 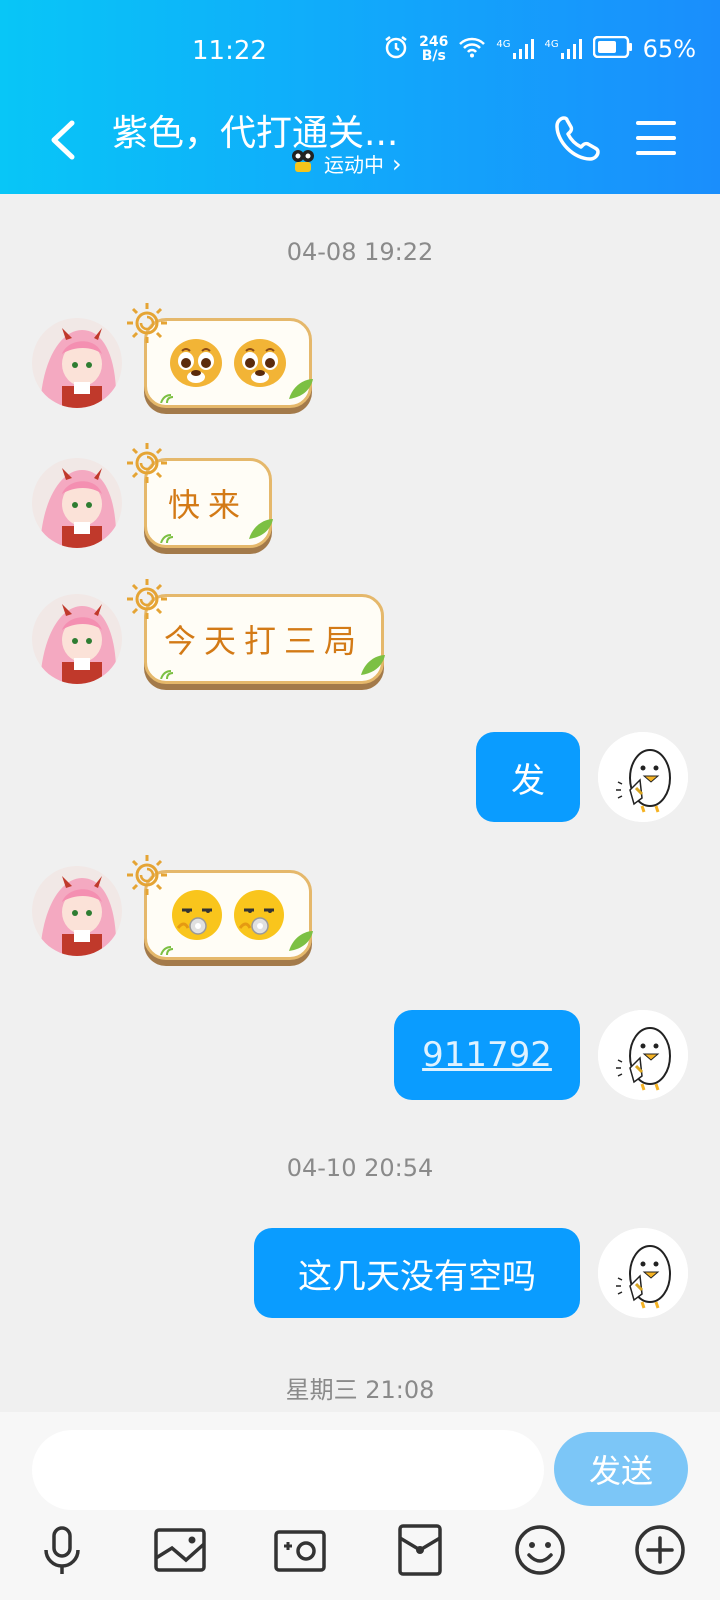 I want to click on chat-header: 11:22 246 B/s 4G 4G 65% 紫色，代打通关... 运动中 ›, so click(x=360, y=97).